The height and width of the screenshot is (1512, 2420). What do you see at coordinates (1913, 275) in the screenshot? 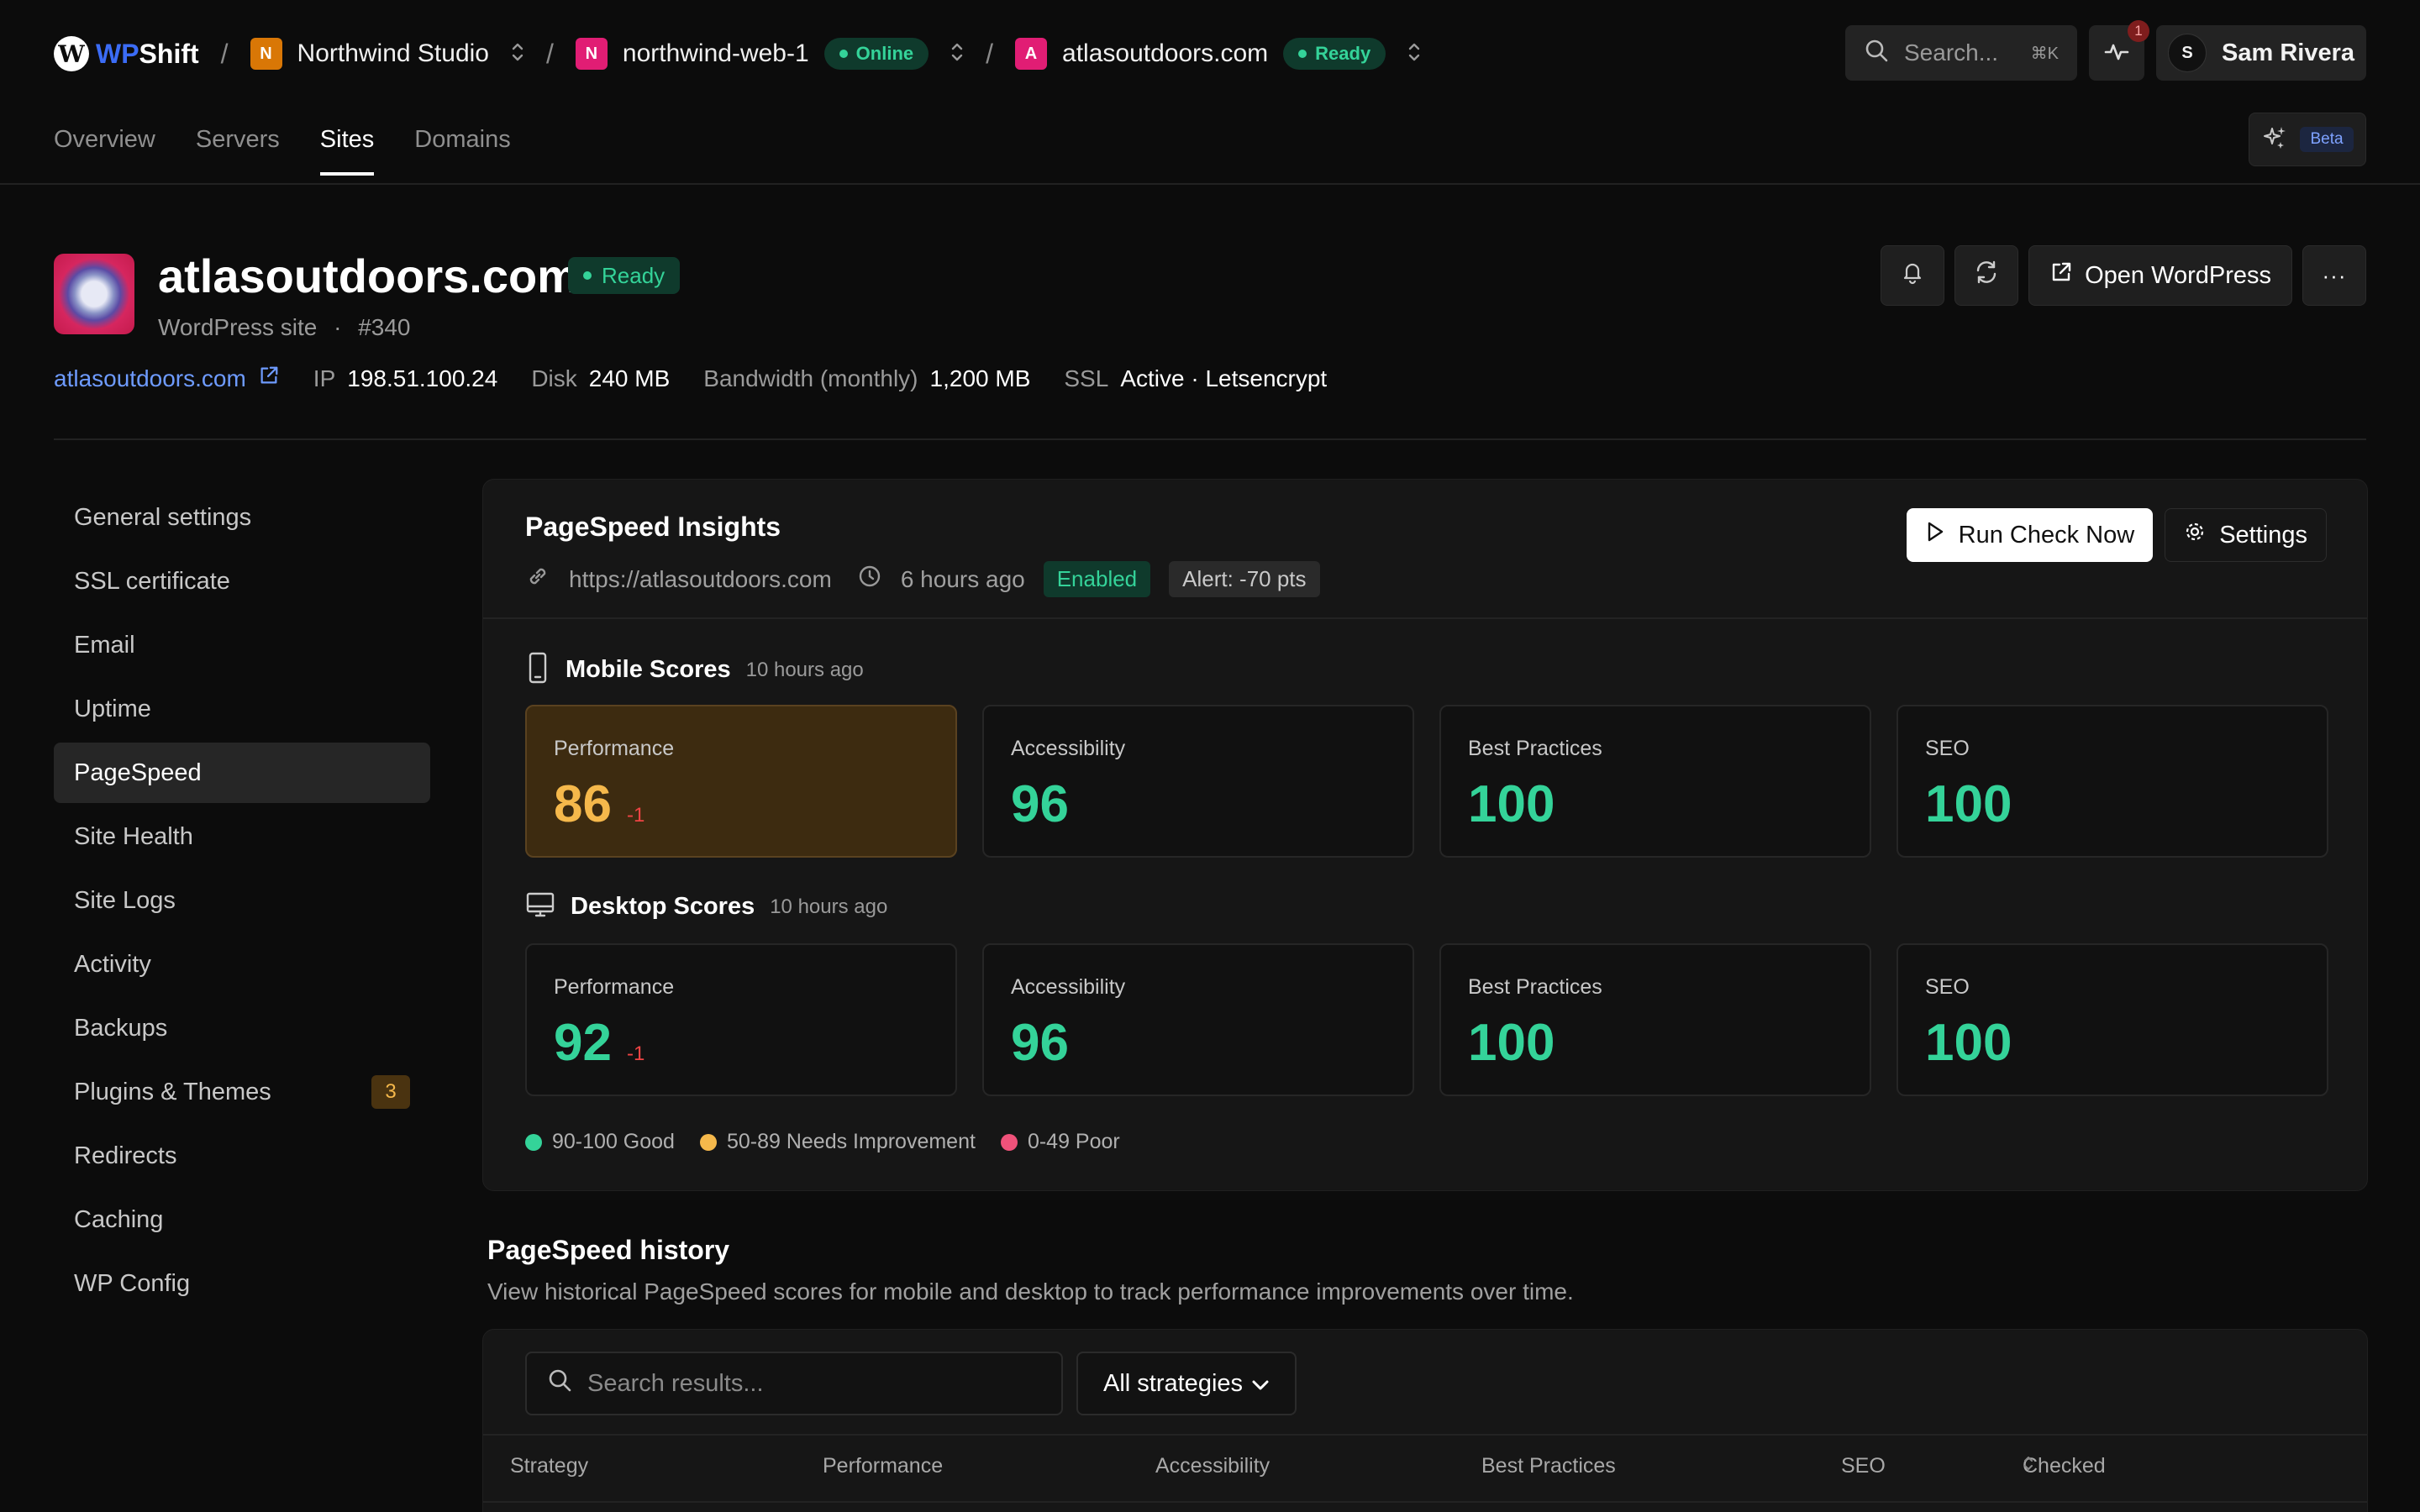
I see `notifications-button` at bounding box center [1913, 275].